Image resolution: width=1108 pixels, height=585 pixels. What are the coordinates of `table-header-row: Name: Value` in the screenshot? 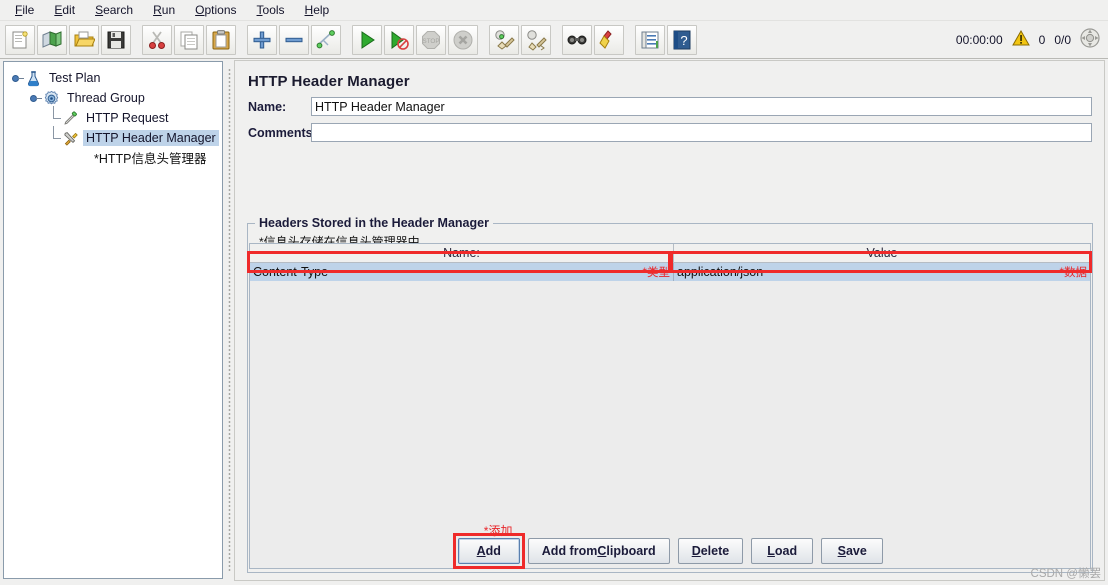 It's located at (670, 253).